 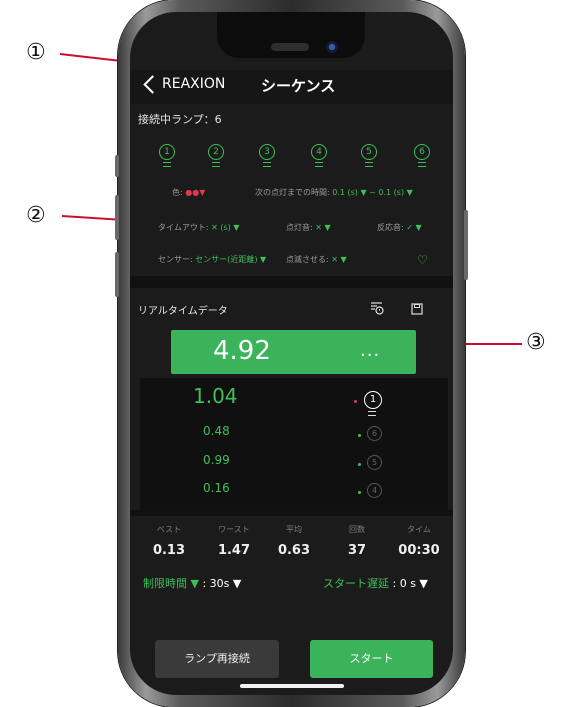 What do you see at coordinates (267, 152) in the screenshot?
I see `lamp-3-icon: 3` at bounding box center [267, 152].